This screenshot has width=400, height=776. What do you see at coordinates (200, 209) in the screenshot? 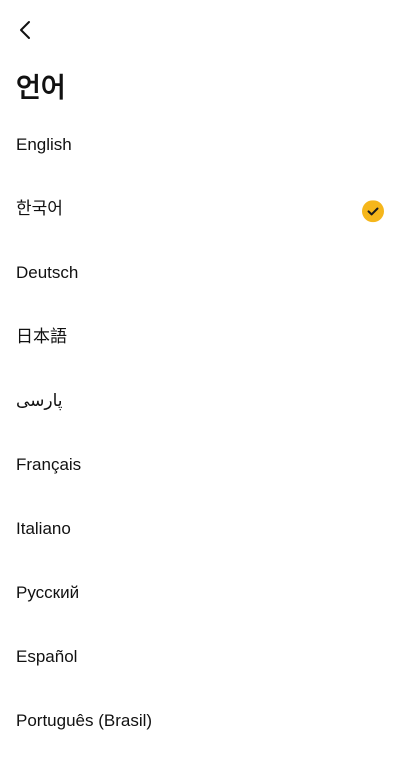
I see `language-item-korean: 한국어` at bounding box center [200, 209].